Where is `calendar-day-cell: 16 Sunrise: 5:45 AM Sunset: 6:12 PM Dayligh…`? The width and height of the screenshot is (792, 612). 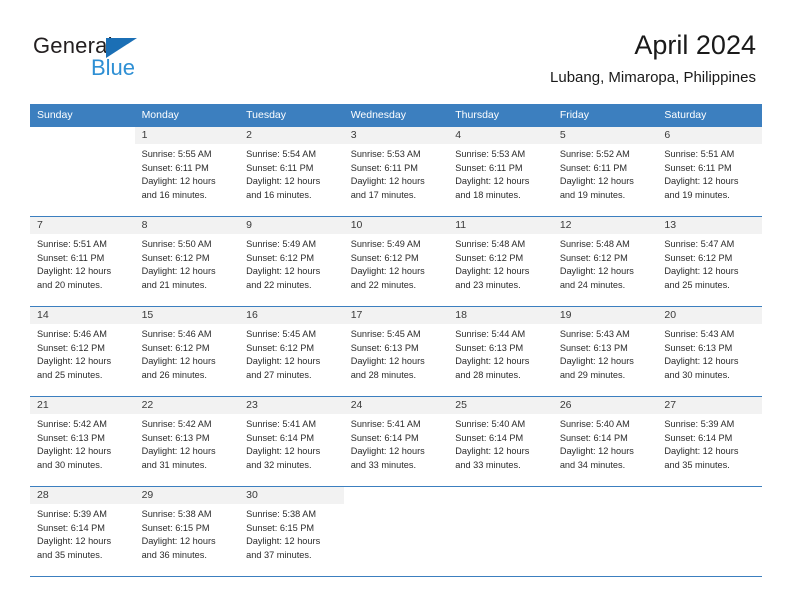 calendar-day-cell: 16 Sunrise: 5:45 AM Sunset: 6:12 PM Dayligh… is located at coordinates (291, 351).